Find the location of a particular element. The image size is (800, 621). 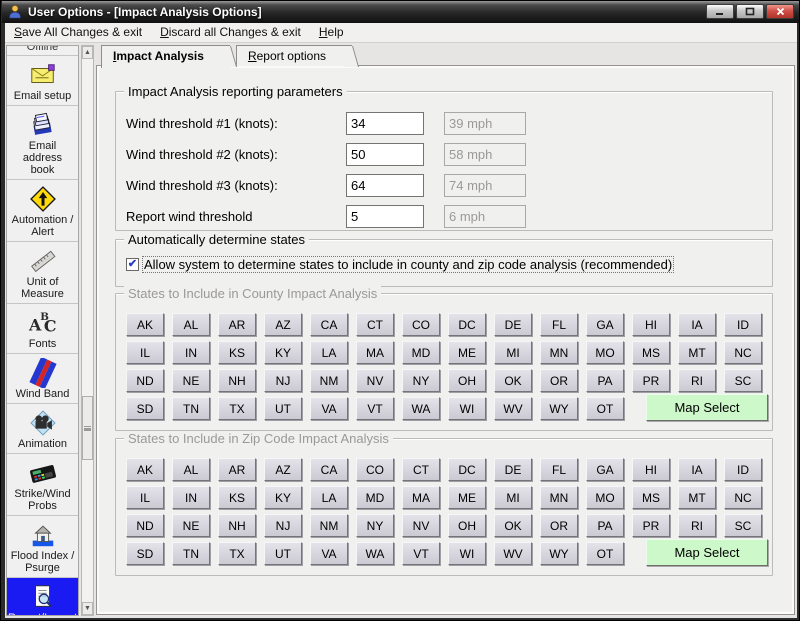

county-state-button-ot: OT is located at coordinates (605, 408).